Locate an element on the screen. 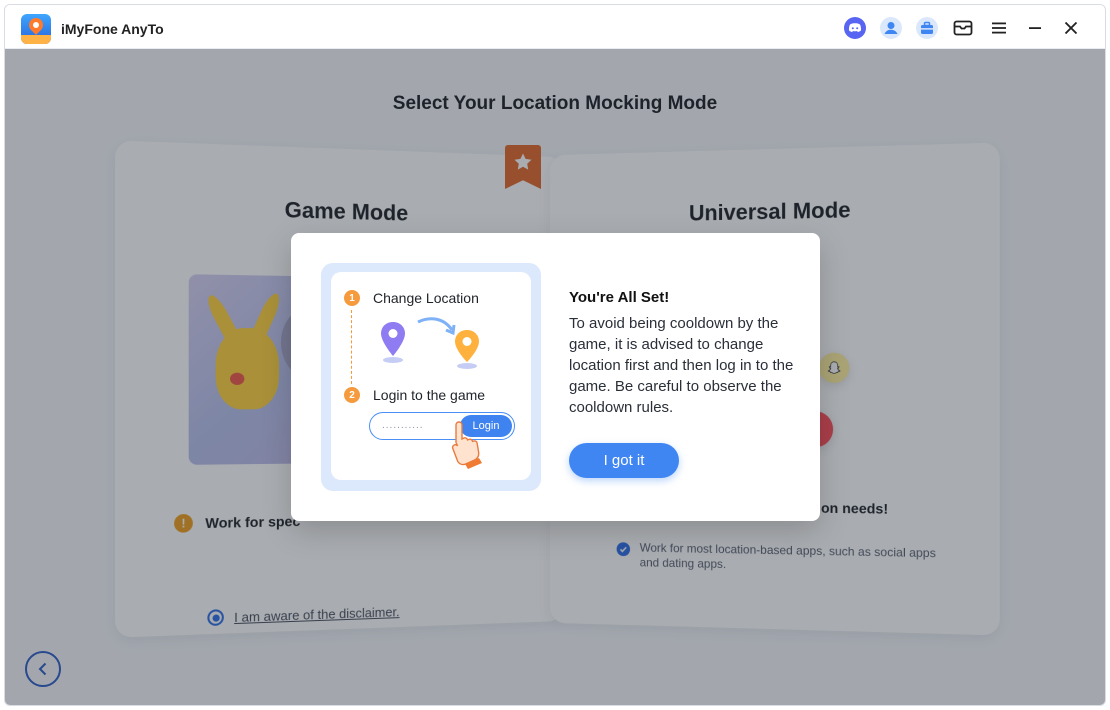 This screenshot has width=1110, height=710. account-icon is located at coordinates (891, 28).